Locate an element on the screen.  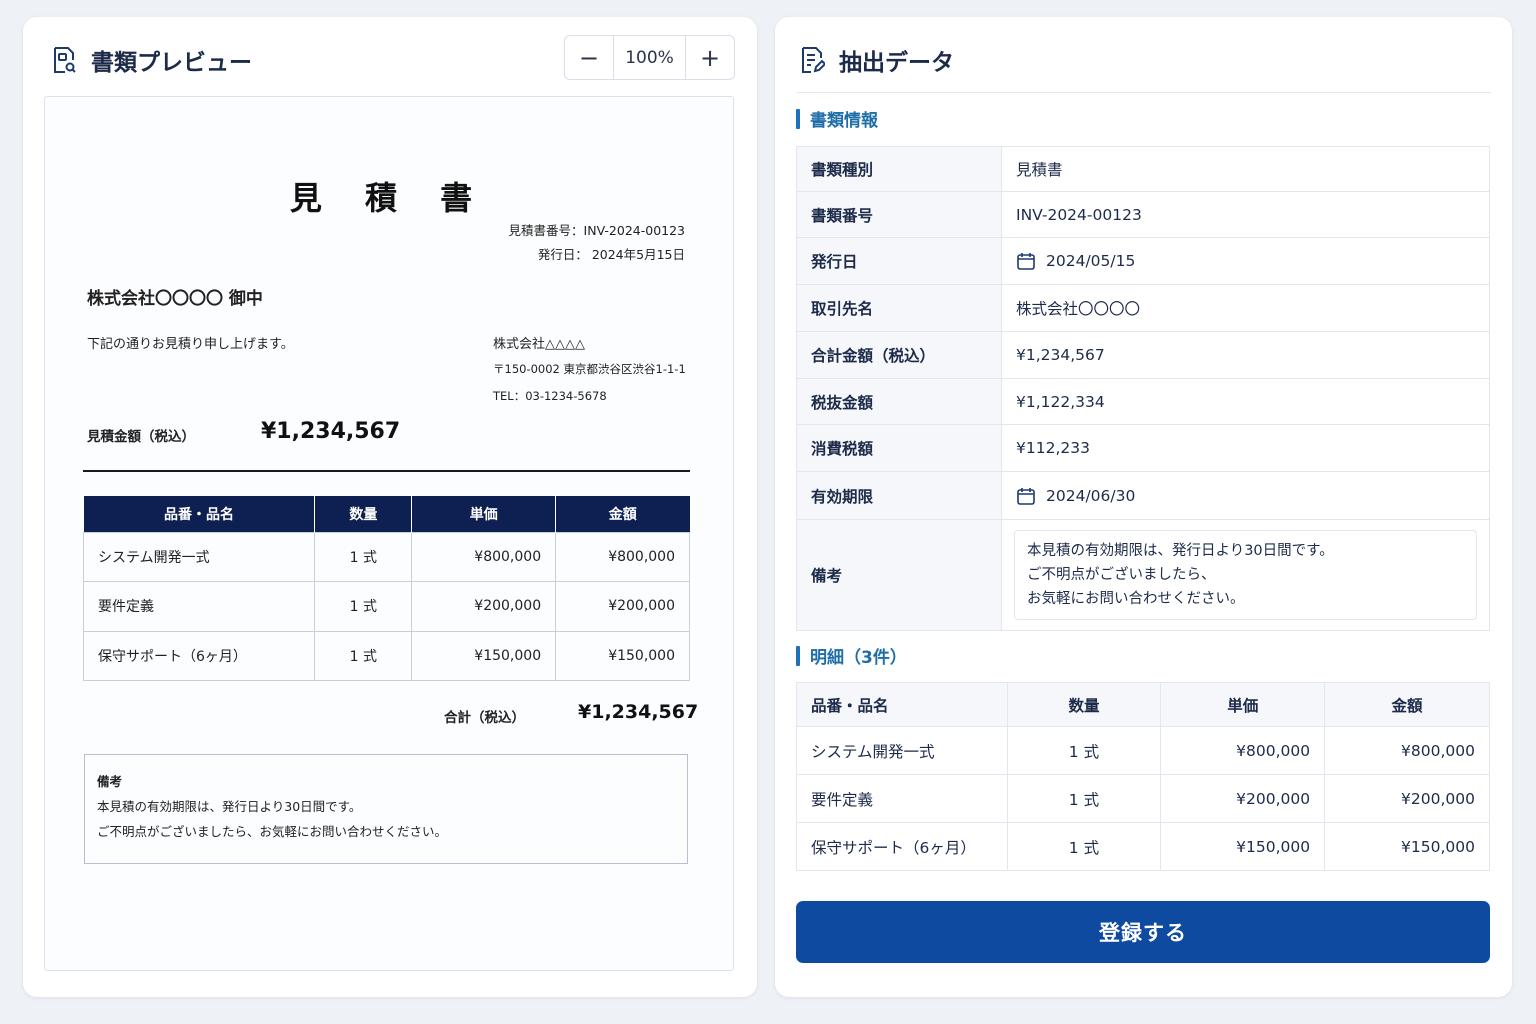
notes-line: 本見積の有効期限は、発行日より30日間です。 is located at coordinates (229, 806).